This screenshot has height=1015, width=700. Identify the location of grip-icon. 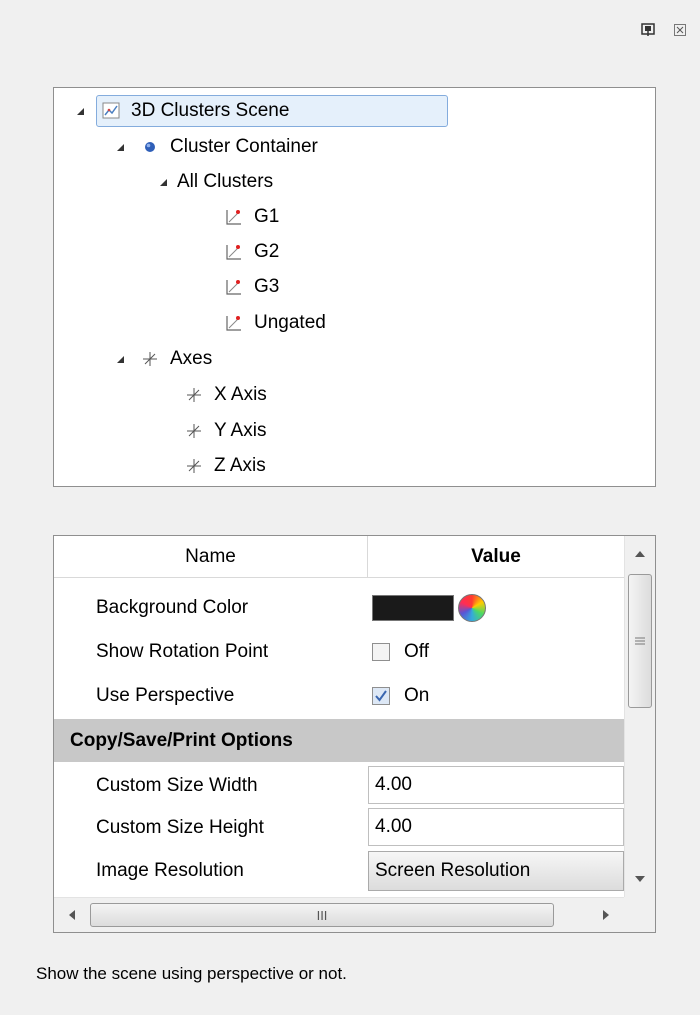
(640, 641).